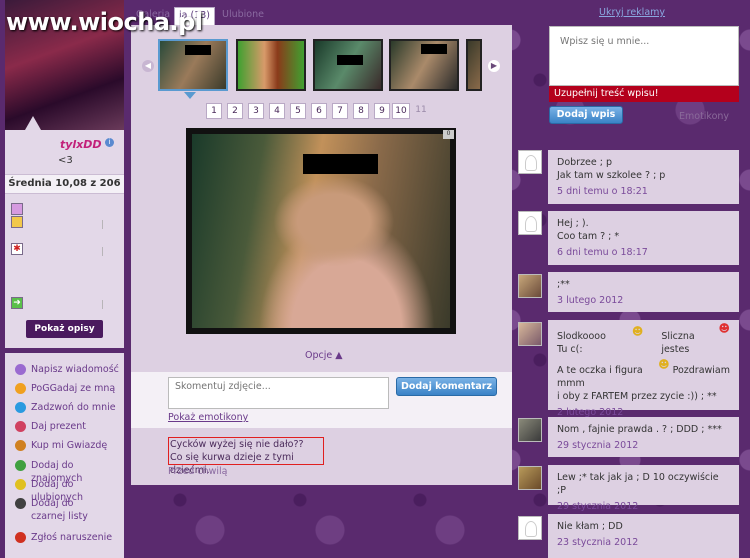 The height and width of the screenshot is (558, 750). What do you see at coordinates (60, 510) in the screenshot?
I see `menu-blacklist: Dodaj do czarnej listy` at bounding box center [60, 510].